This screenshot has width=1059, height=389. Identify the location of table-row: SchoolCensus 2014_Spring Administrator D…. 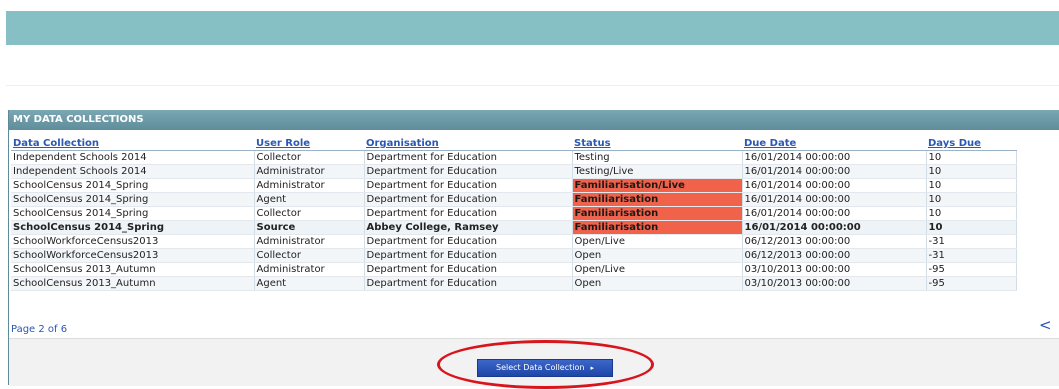
(514, 185).